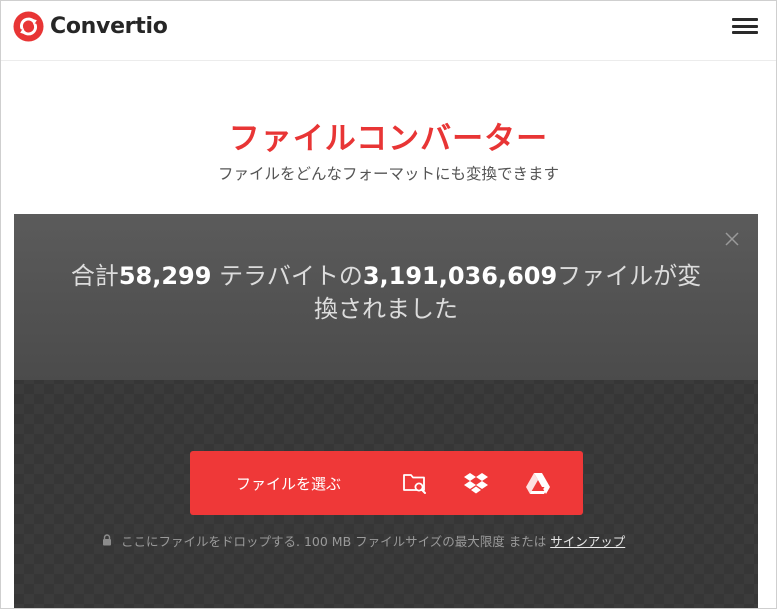 This screenshot has height=609, width=777. What do you see at coordinates (165, 276) in the screenshot?
I see `stats-terabytes: 58,299` at bounding box center [165, 276].